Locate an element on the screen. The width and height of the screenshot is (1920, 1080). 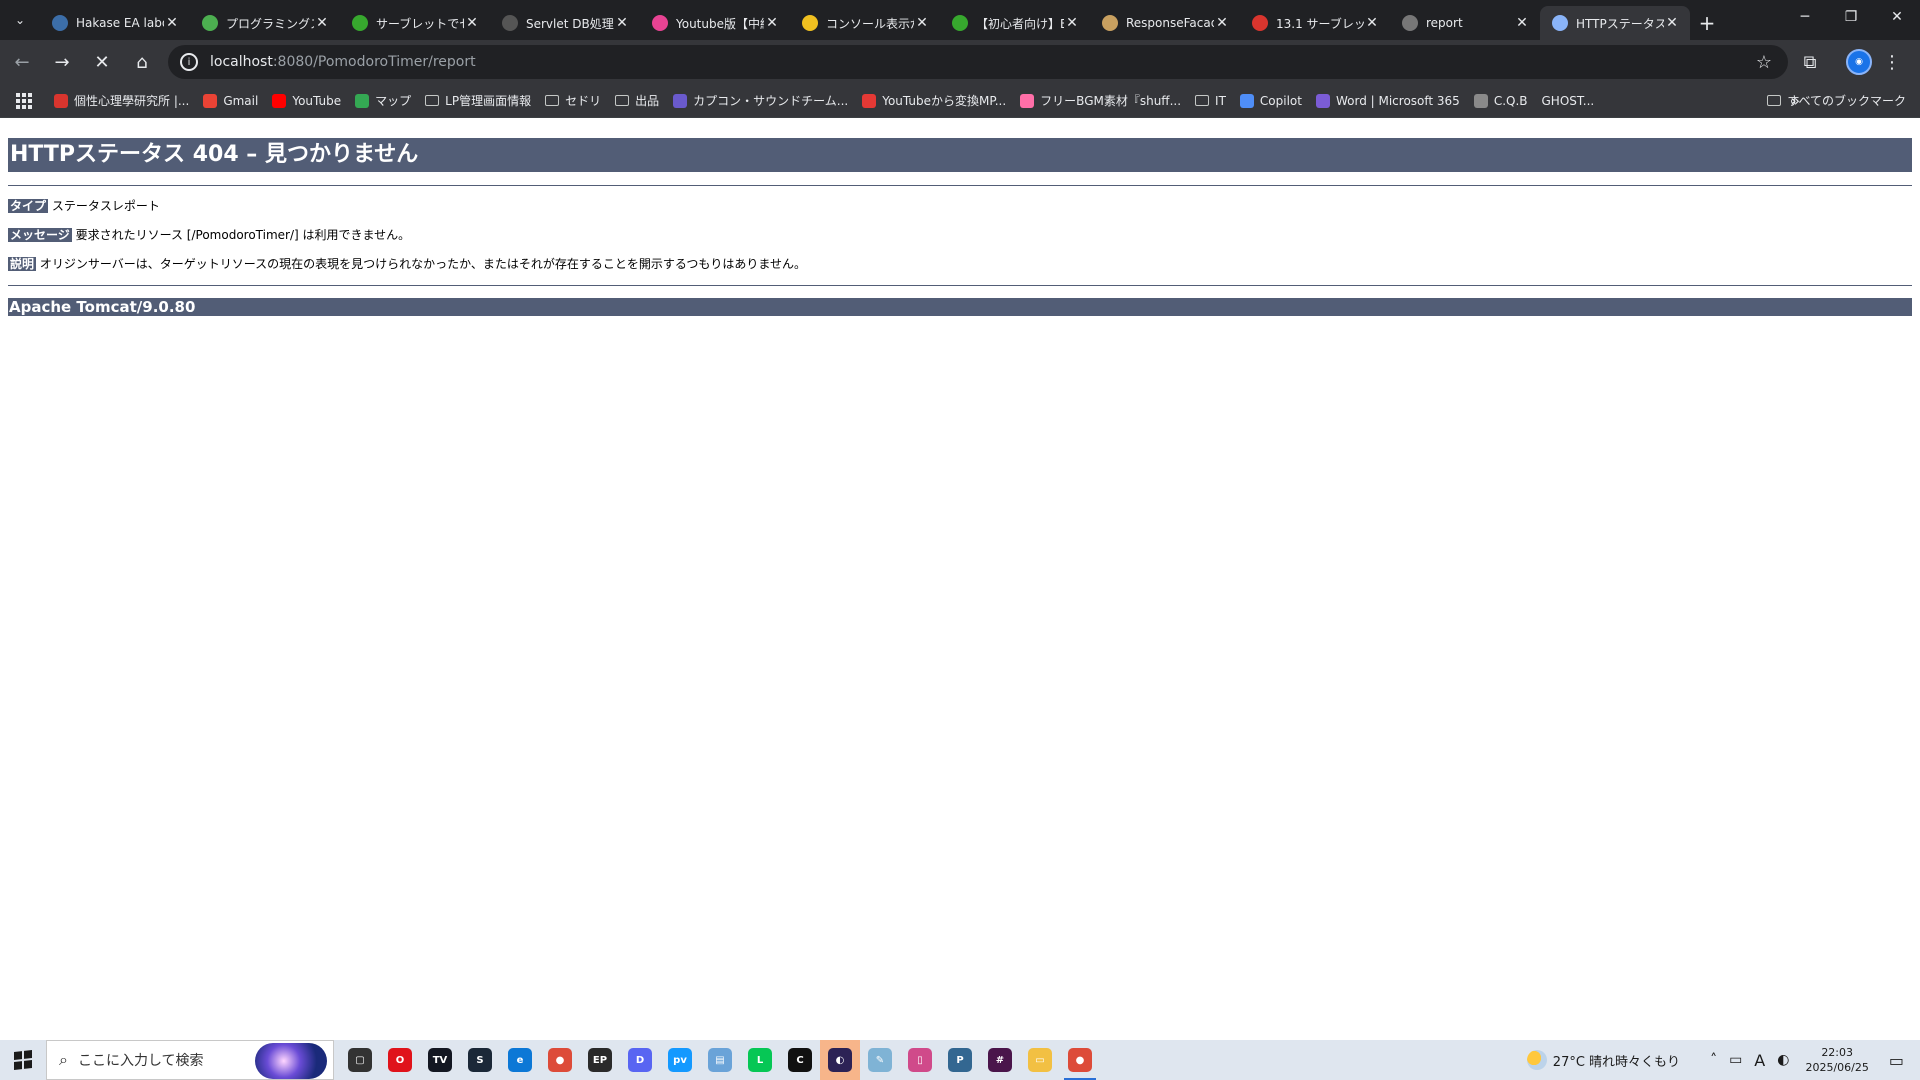
forward-button: → is located at coordinates (62, 62).